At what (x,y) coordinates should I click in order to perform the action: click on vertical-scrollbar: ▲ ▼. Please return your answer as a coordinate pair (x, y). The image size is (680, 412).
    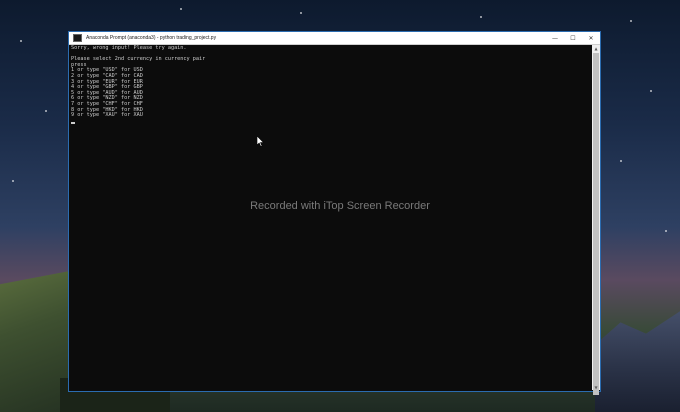
    Looking at the image, I should click on (596, 220).